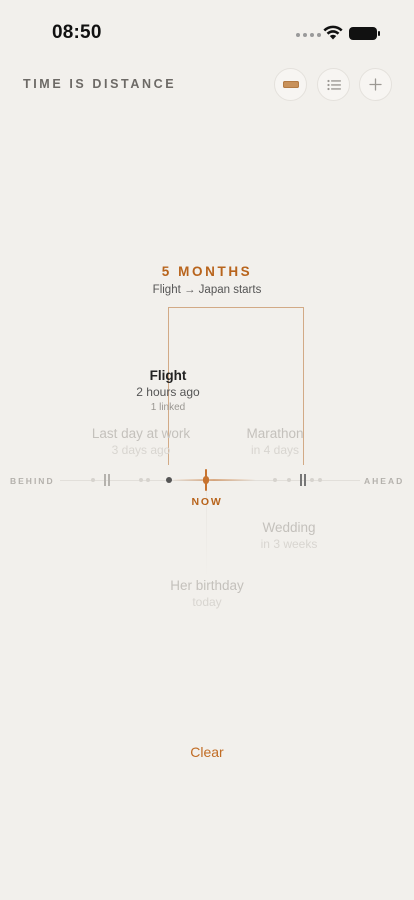 This screenshot has width=414, height=900. Describe the element at coordinates (206, 530) in the screenshot. I see `now-guide-line` at that location.